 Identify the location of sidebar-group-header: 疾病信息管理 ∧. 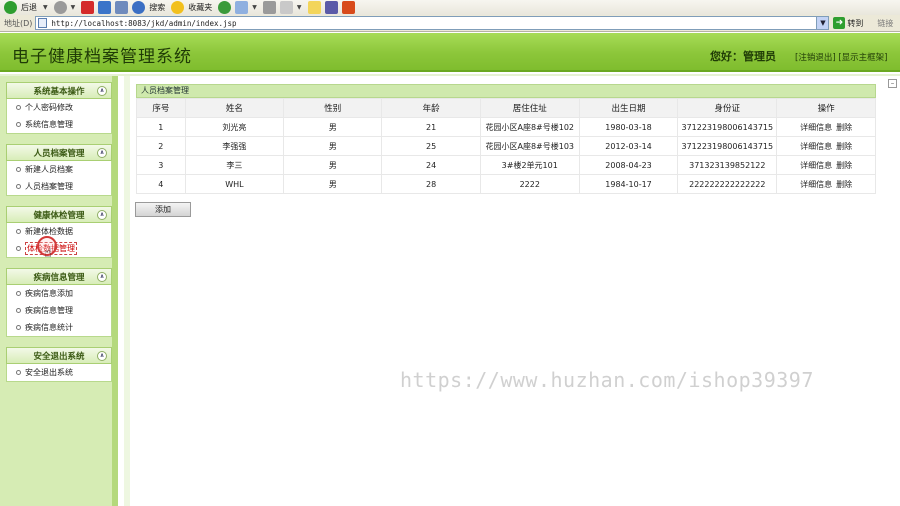
(59, 276).